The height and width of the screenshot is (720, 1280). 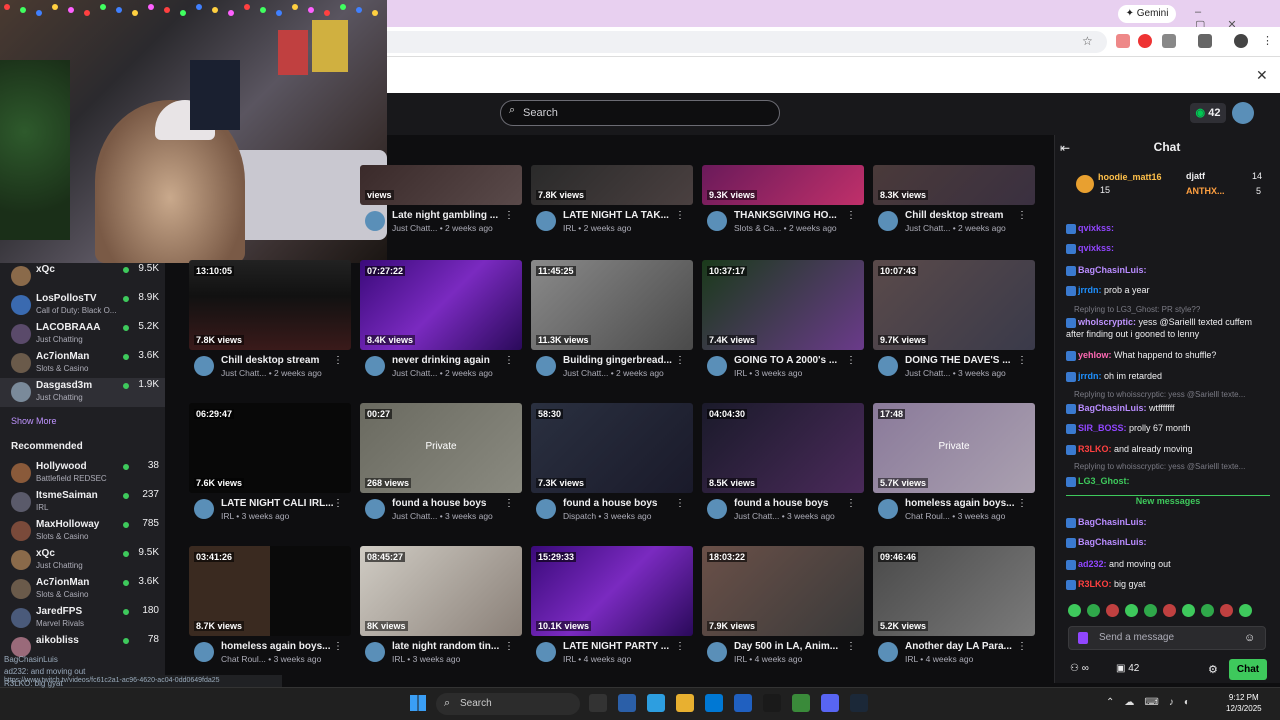 I want to click on bits-icon, so click(x=1083, y=638).